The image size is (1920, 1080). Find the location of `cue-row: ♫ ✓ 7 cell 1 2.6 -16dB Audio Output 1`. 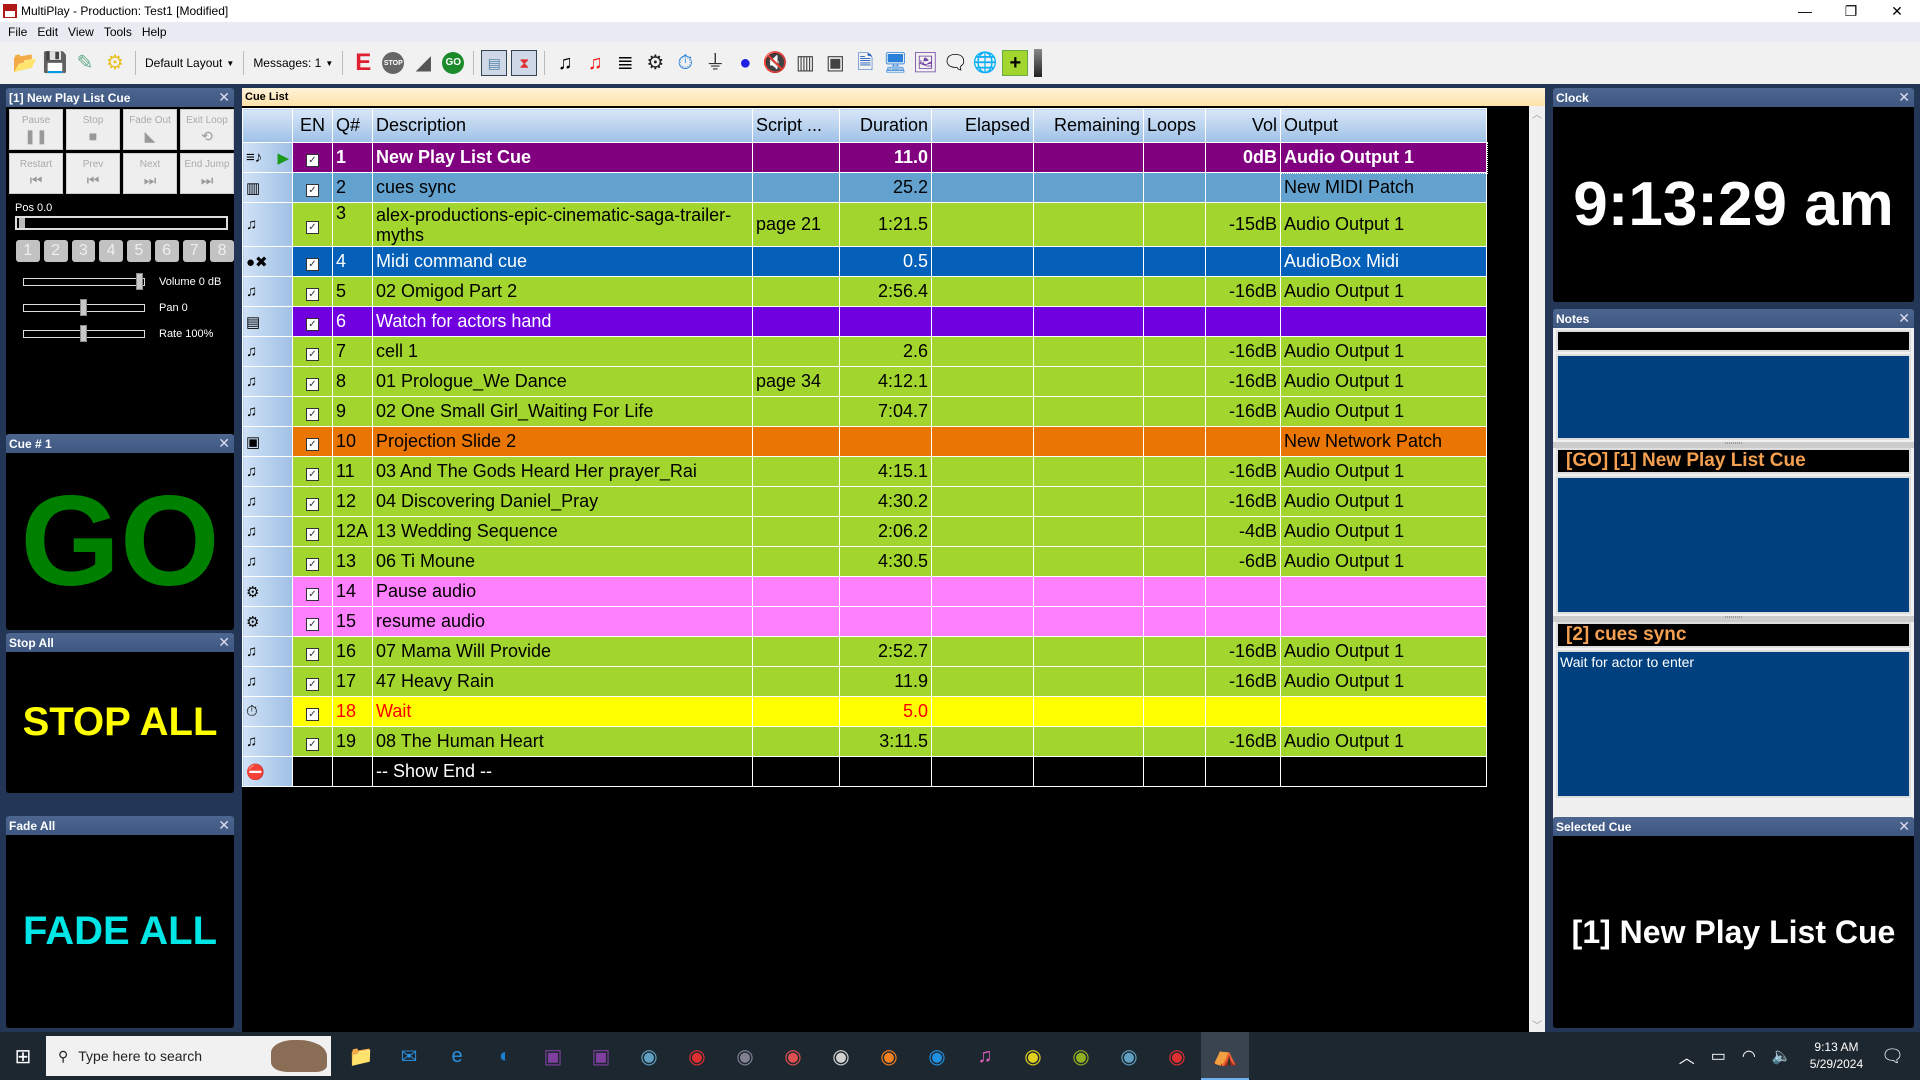

cue-row: ♫ ✓ 7 cell 1 2.6 -16dB Audio Output 1 is located at coordinates (864, 351).